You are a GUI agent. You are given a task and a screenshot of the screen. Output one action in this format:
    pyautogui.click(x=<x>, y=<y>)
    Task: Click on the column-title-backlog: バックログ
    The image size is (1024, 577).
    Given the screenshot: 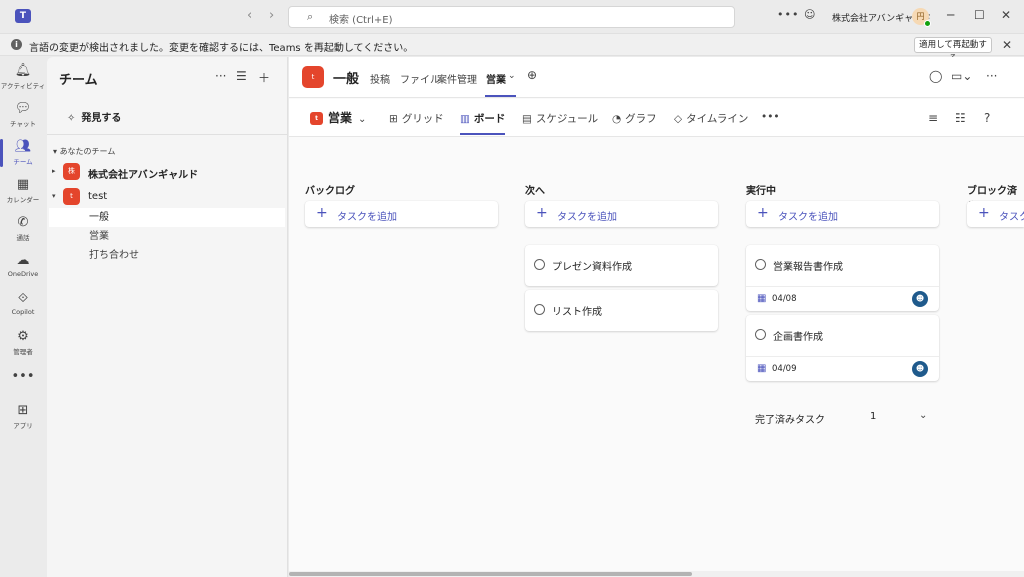 What is the action you would take?
    pyautogui.click(x=330, y=191)
    